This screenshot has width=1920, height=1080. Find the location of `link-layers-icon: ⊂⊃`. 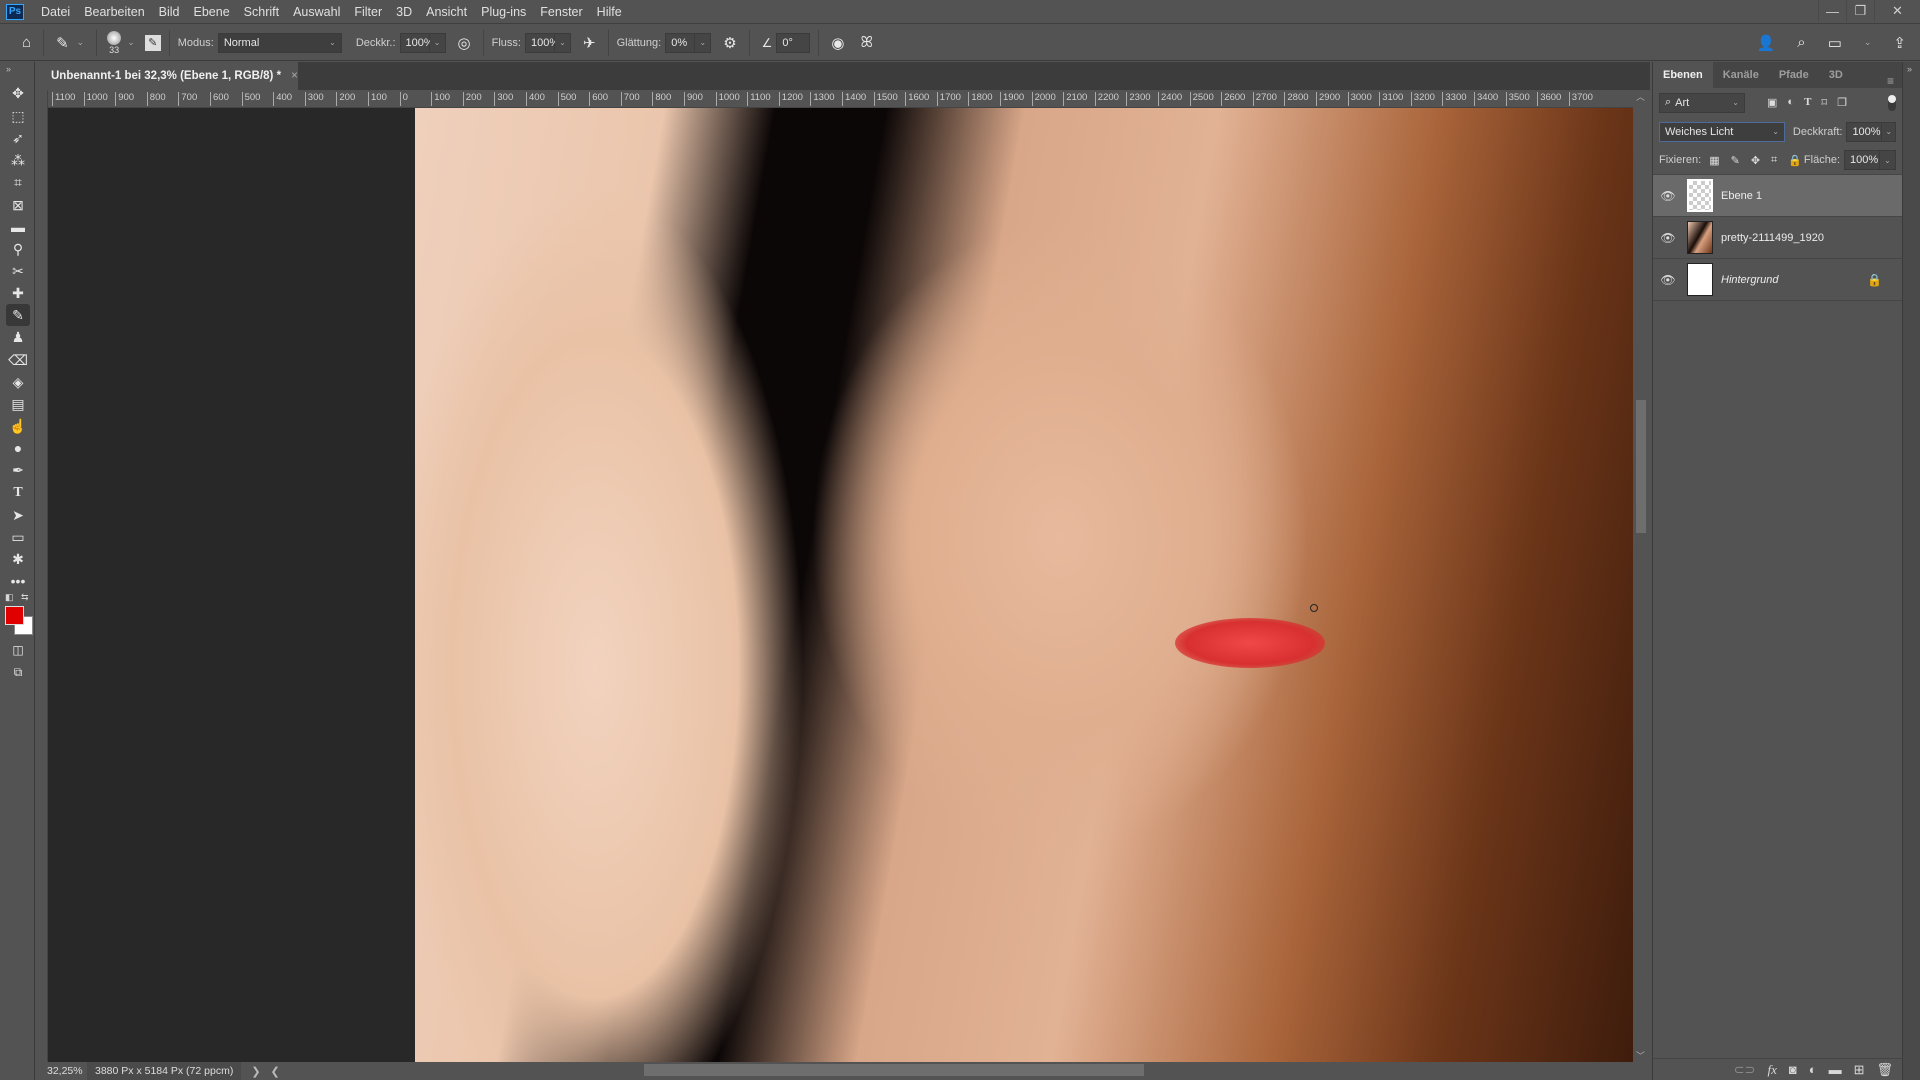

link-layers-icon: ⊂⊃ is located at coordinates (1745, 1070).